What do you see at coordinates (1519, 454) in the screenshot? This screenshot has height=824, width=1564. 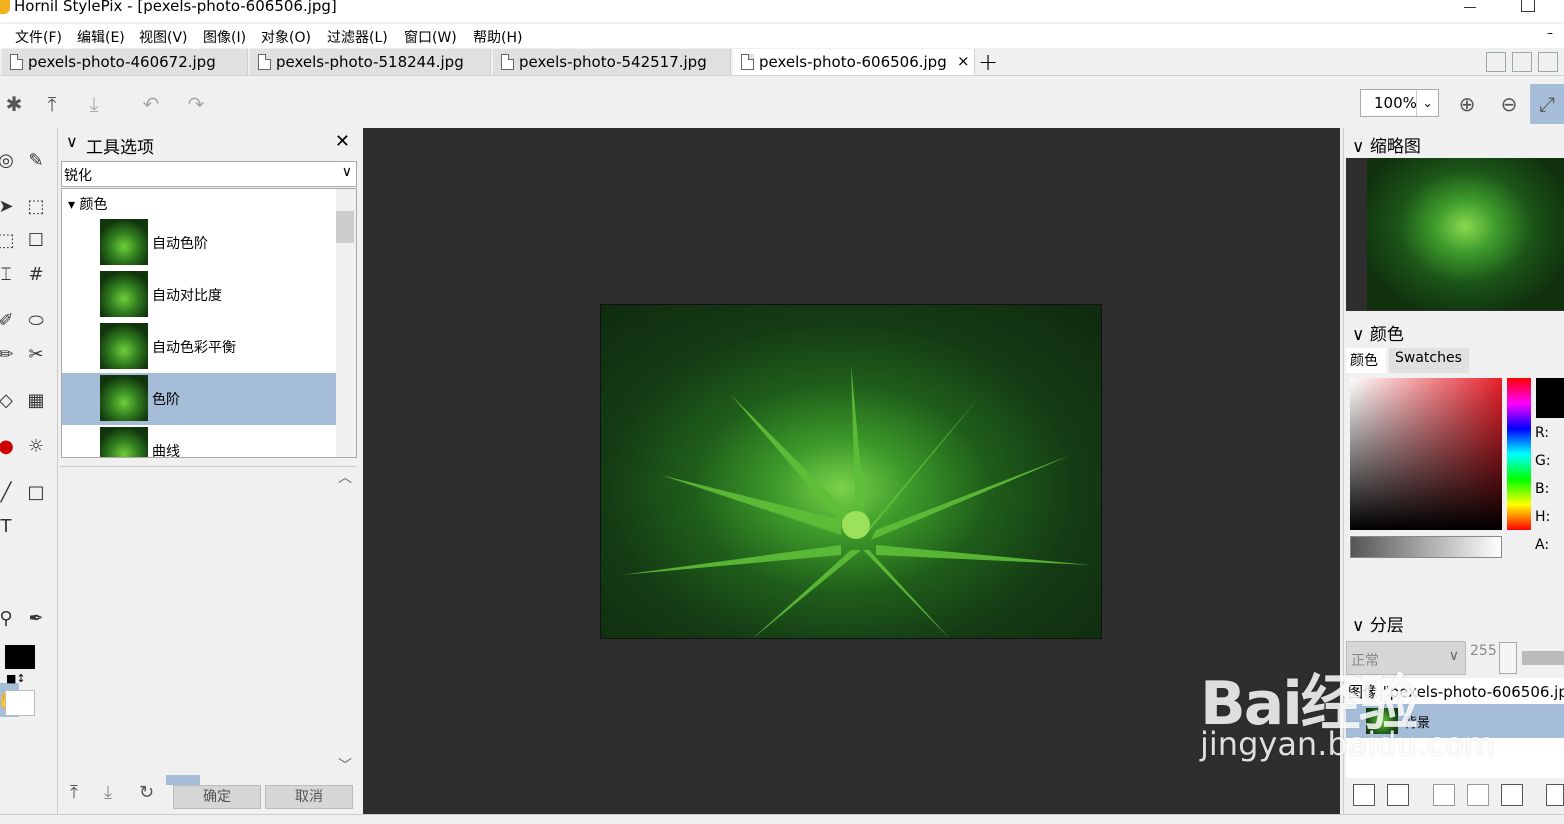 I see `hue-slider` at bounding box center [1519, 454].